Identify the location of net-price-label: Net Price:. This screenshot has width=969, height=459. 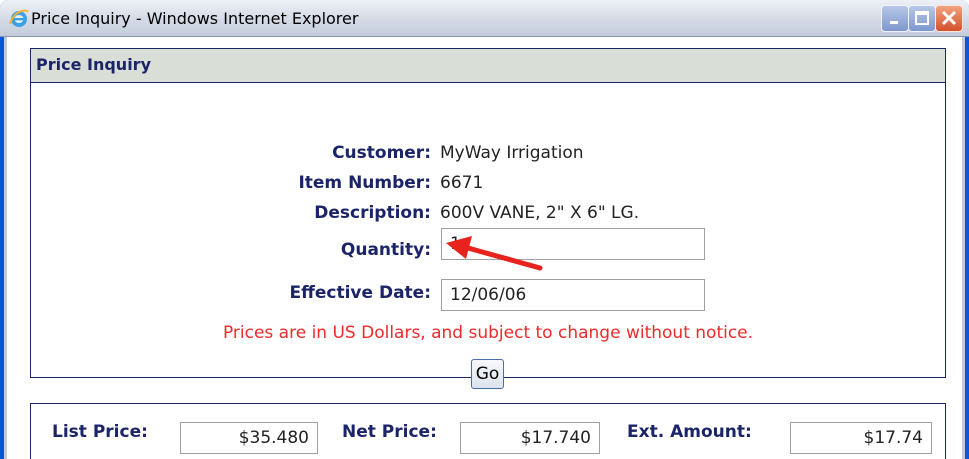
(389, 432).